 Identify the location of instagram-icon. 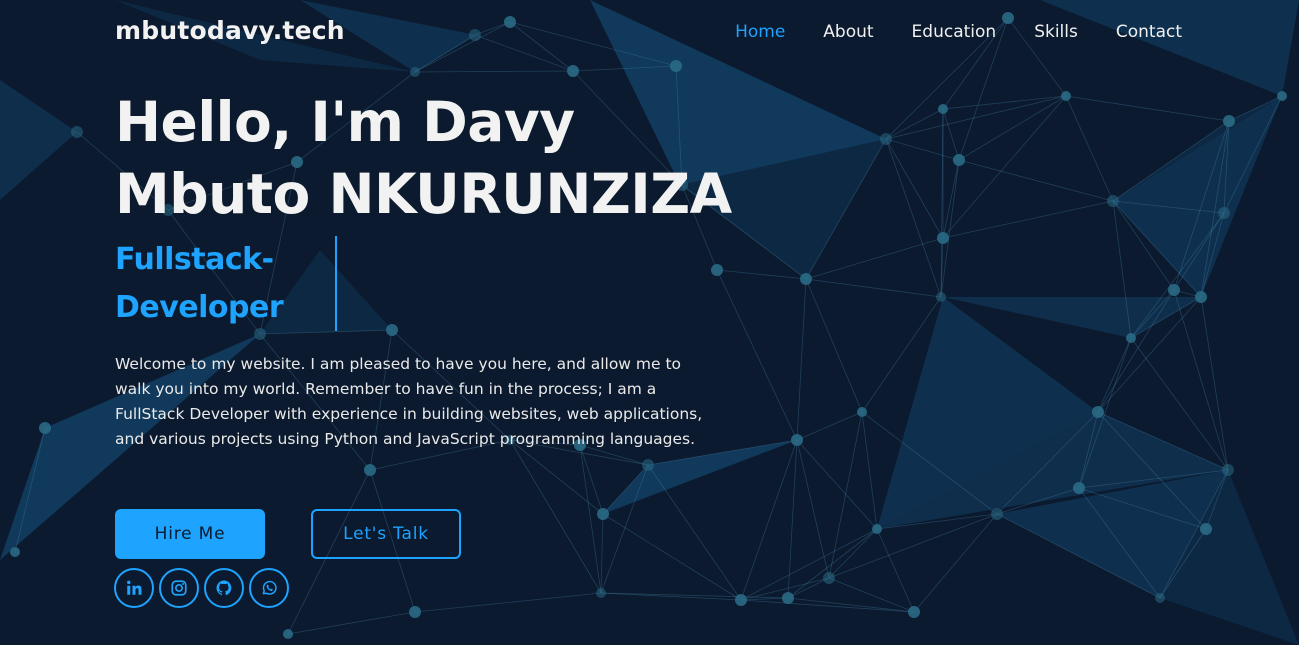
(179, 588).